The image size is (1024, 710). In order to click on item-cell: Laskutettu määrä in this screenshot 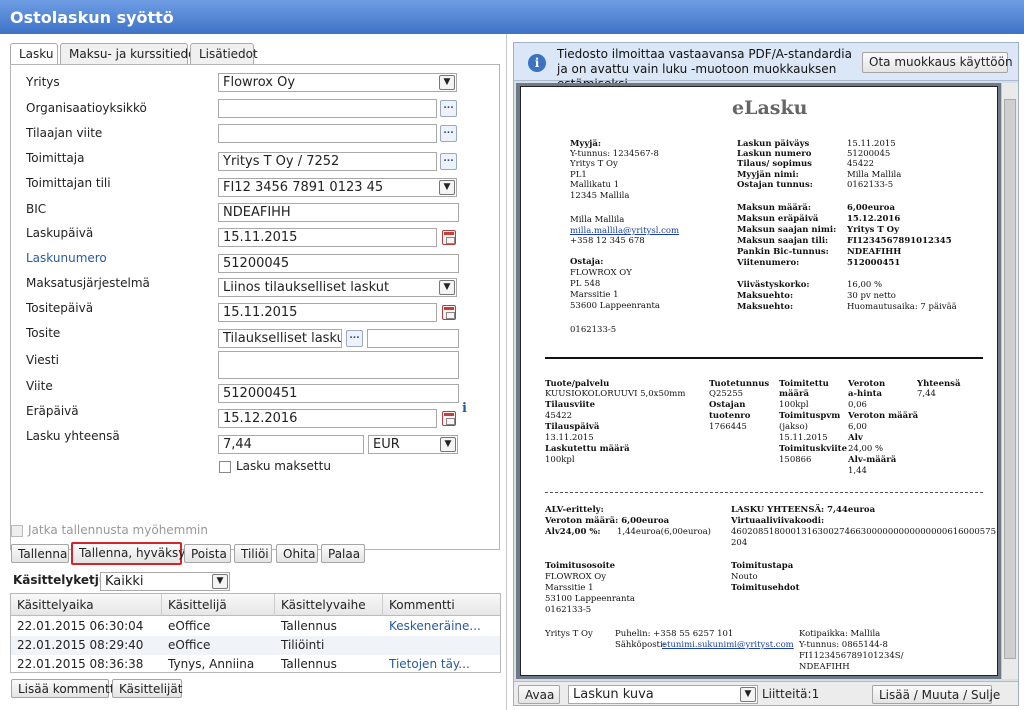, I will do `click(587, 449)`.